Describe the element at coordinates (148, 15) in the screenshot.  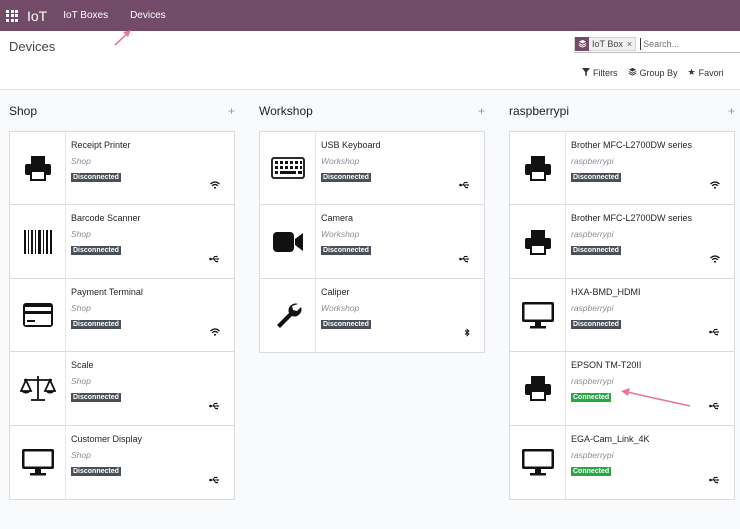
I see `nav-item-devices: Devices` at that location.